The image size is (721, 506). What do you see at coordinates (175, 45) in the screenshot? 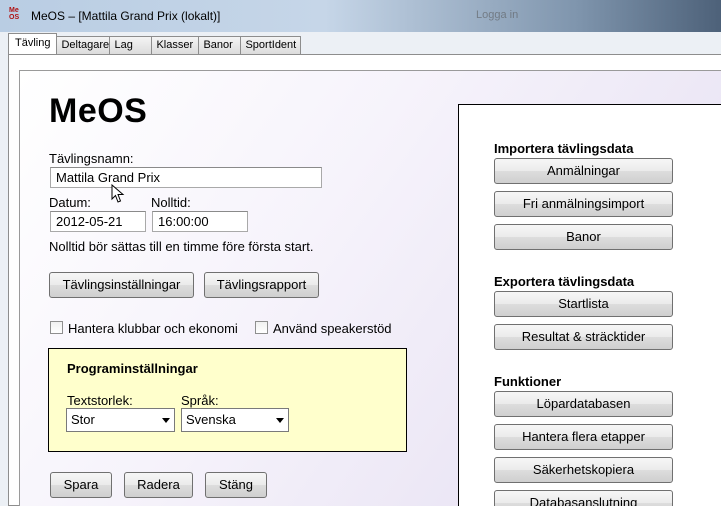
I see `tab-klasser: Klasser` at bounding box center [175, 45].